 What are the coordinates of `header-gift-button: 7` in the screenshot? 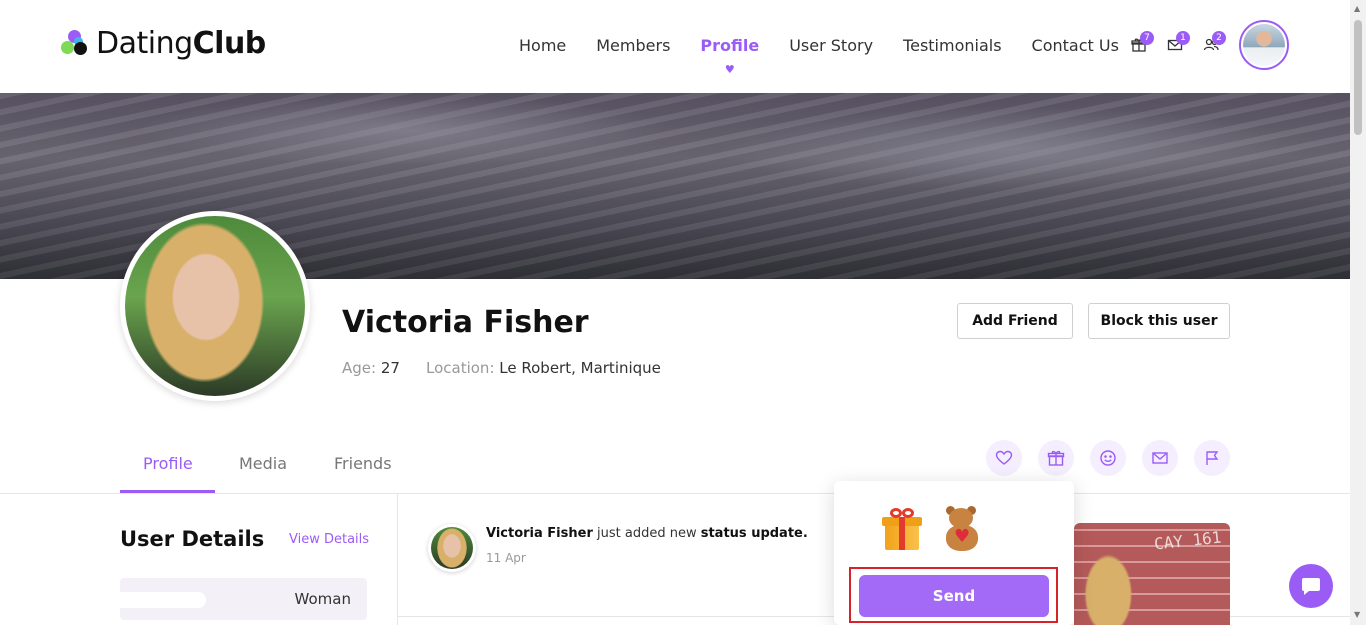 It's located at (1142, 42).